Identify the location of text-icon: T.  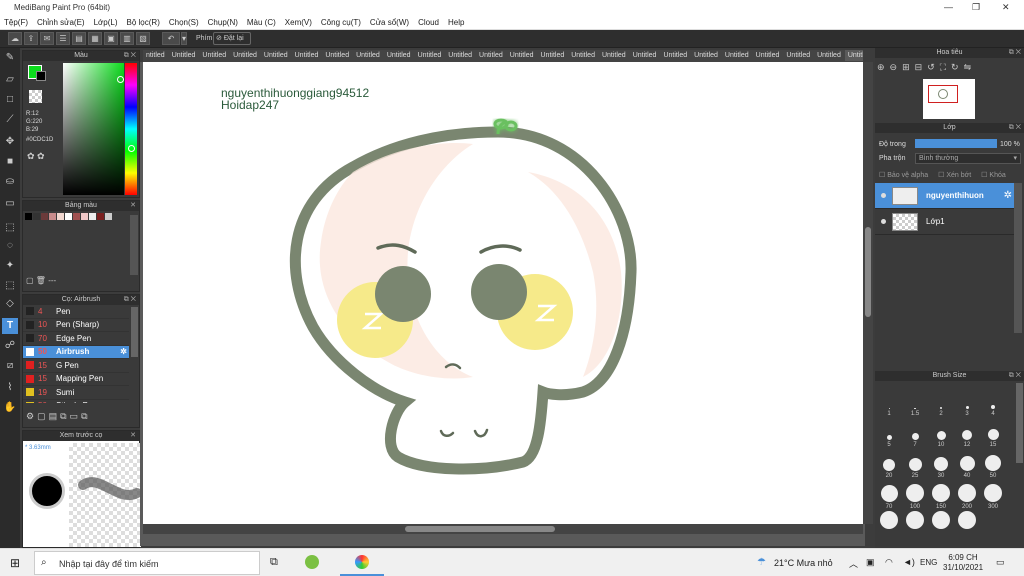
(10, 326).